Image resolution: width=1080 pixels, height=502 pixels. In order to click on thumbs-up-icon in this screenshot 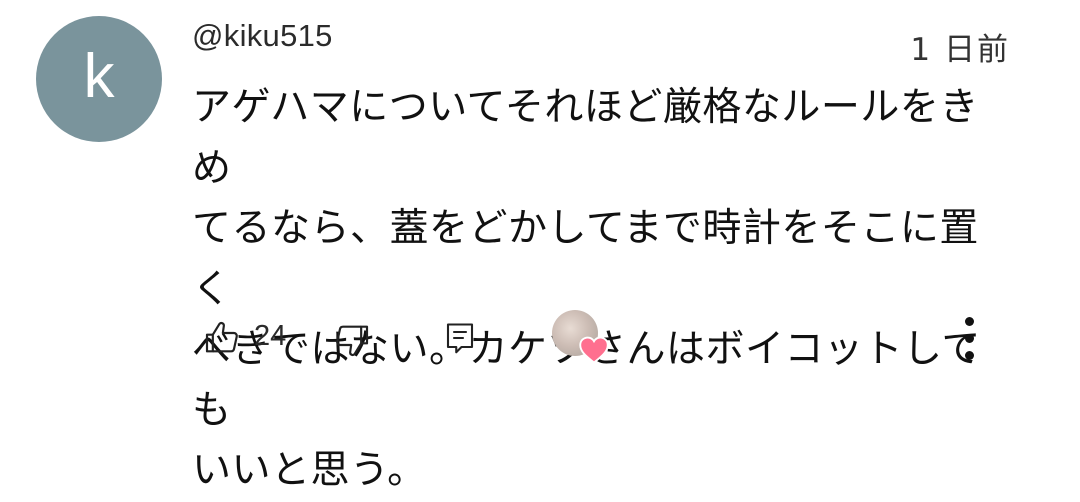, I will do `click(221, 337)`.